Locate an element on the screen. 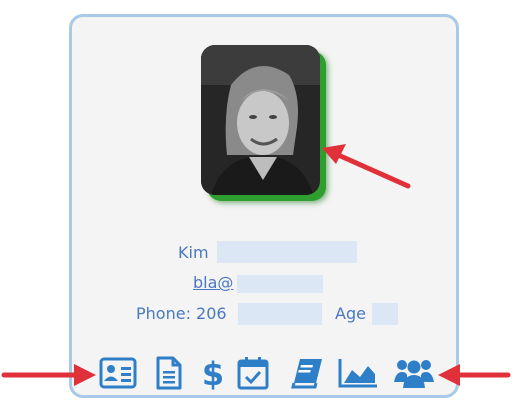  email-text: bla@ is located at coordinates (213, 283).